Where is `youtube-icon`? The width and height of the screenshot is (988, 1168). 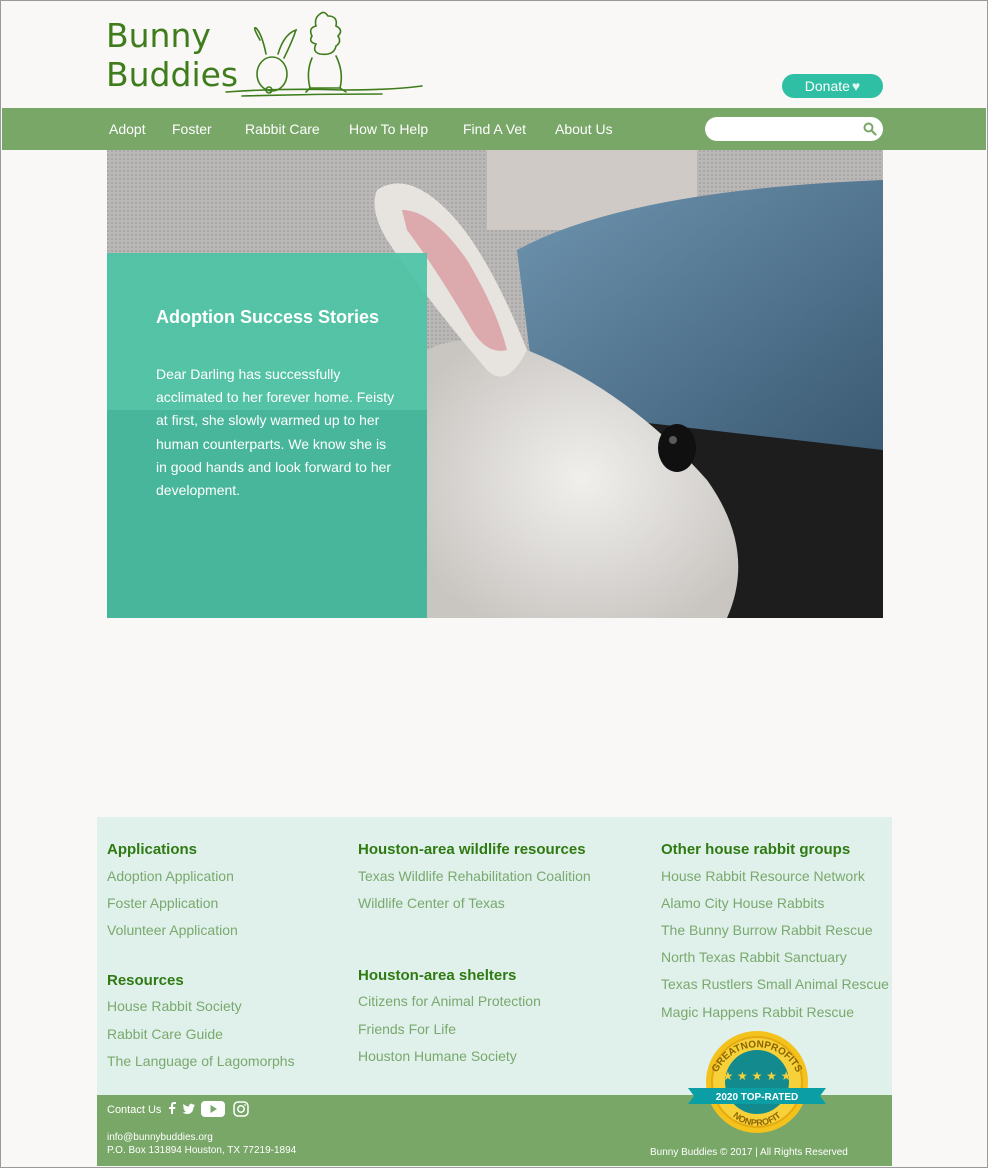 youtube-icon is located at coordinates (213, 1109).